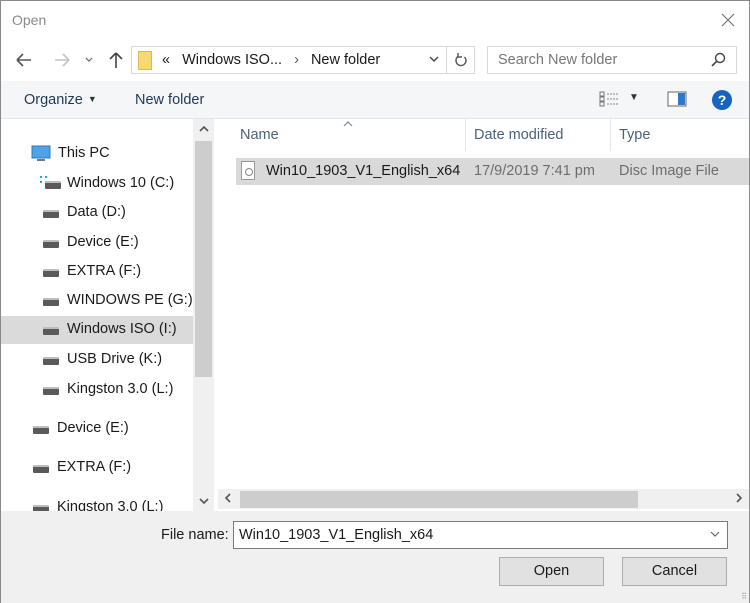 The width and height of the screenshot is (750, 603). I want to click on address-bar: « Windows ISO... › New folder, so click(303, 60).